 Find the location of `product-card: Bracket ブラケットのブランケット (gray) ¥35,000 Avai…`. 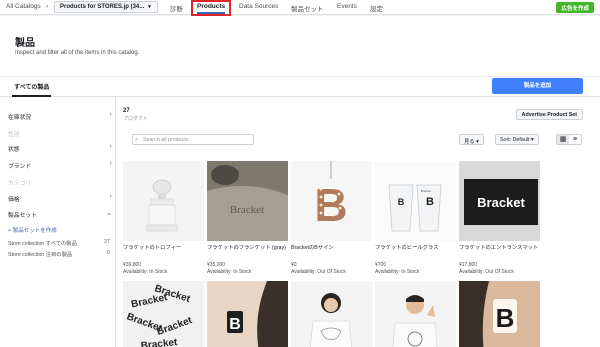

product-card: Bracket ブラケットのブランケット (gray) ¥35,000 Avai… is located at coordinates (247, 218).